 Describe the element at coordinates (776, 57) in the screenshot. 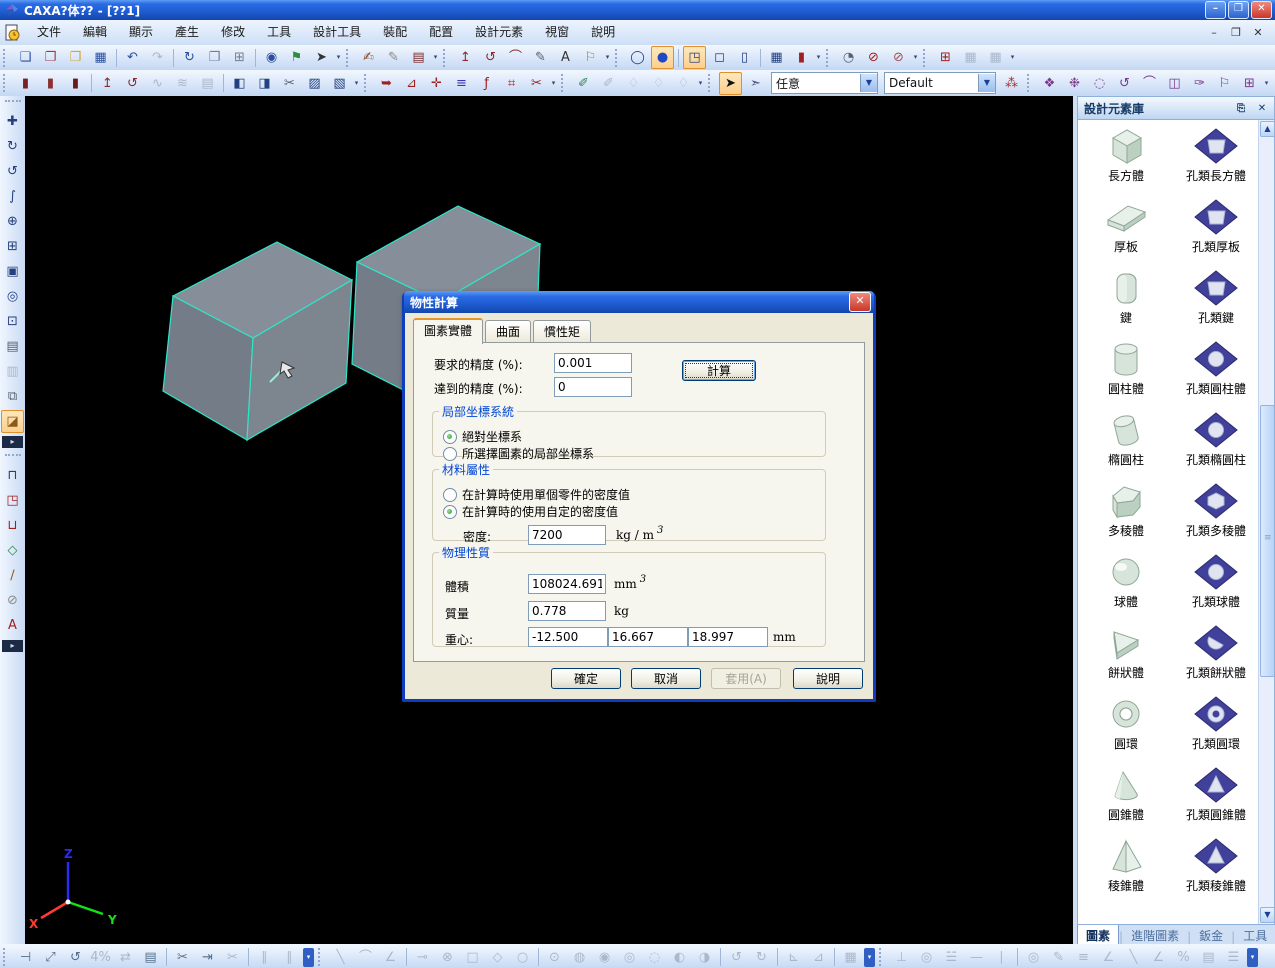

I see `spec-table-icon: ▦` at that location.